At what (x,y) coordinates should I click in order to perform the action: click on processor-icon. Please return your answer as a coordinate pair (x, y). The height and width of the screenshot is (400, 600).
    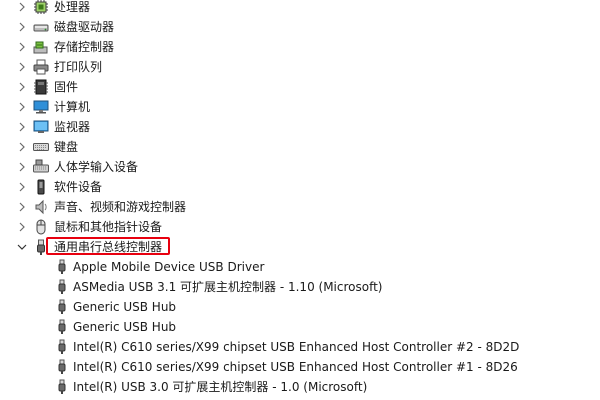
    Looking at the image, I should click on (41, 7).